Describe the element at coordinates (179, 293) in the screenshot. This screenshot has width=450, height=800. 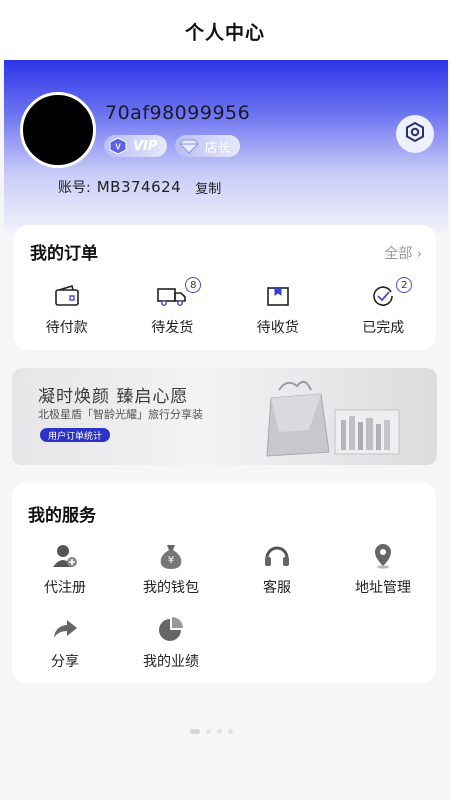
I see `truck-icon: 8` at that location.